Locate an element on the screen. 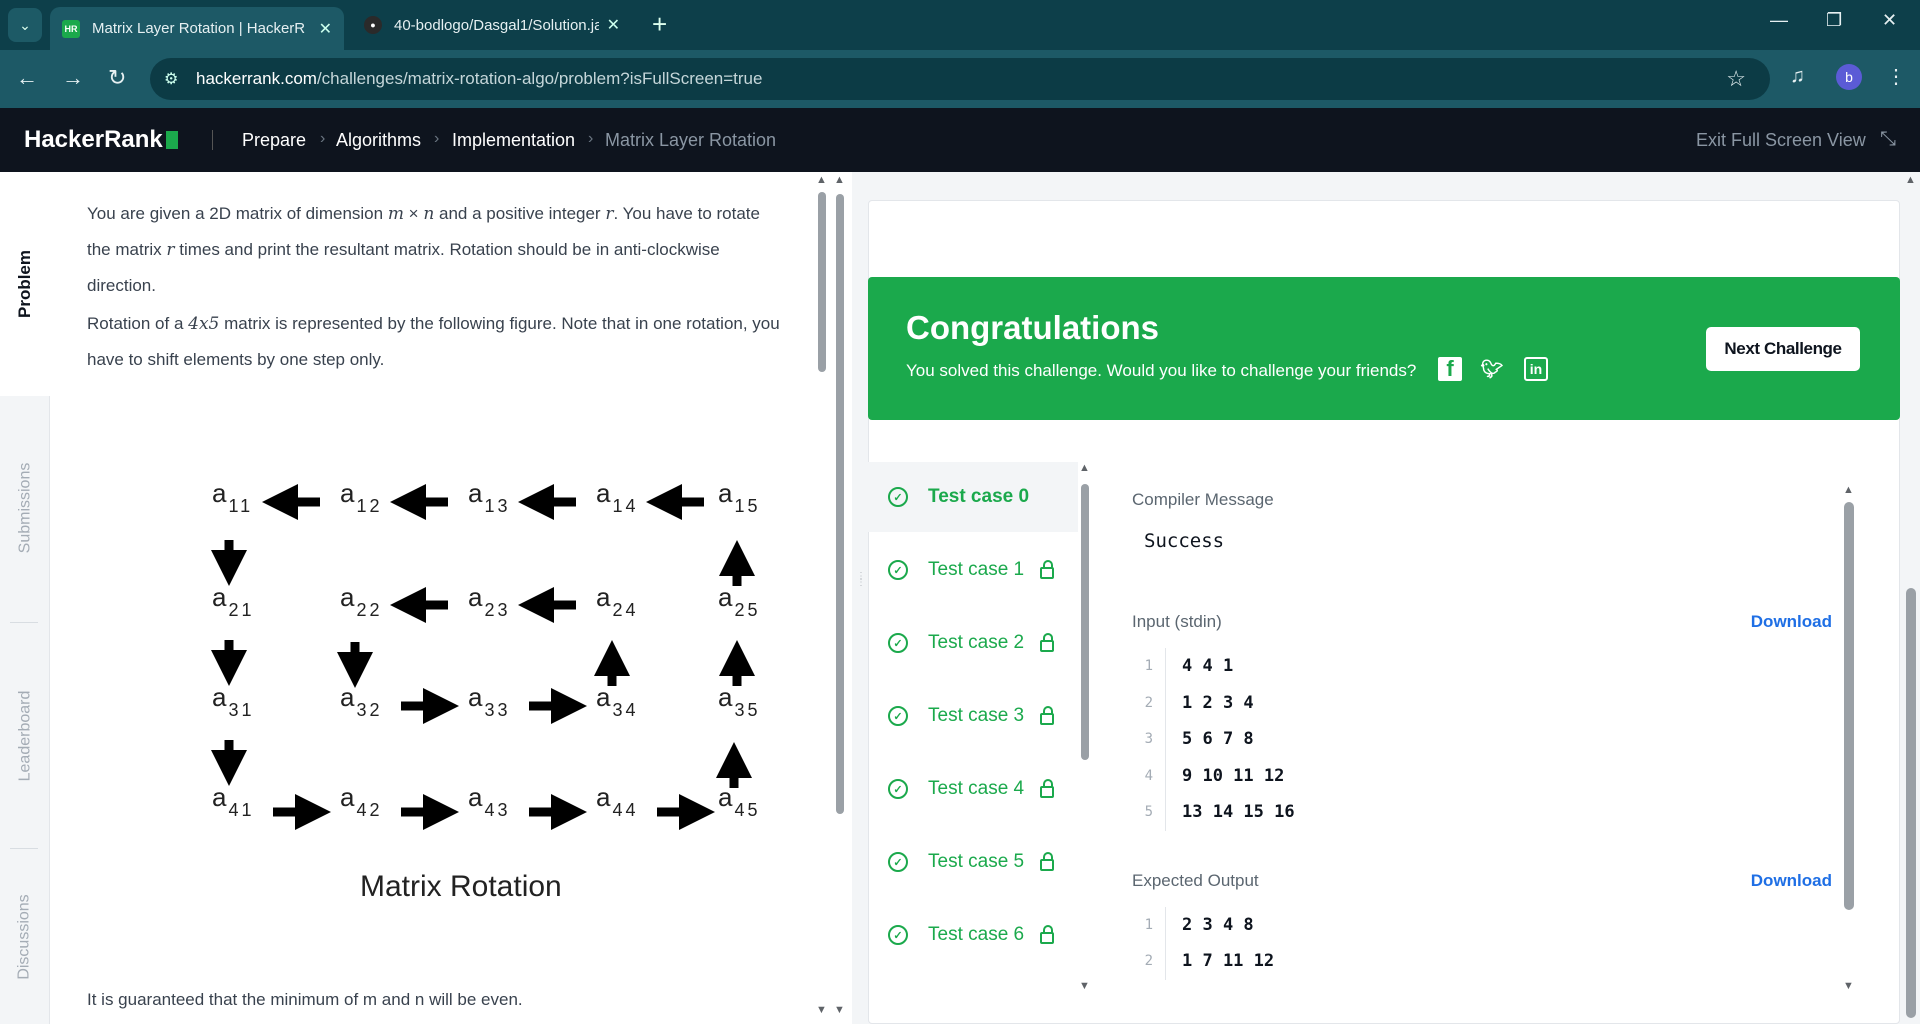 This screenshot has width=1920, height=1024. line-number: 2 is located at coordinates (1149, 702).